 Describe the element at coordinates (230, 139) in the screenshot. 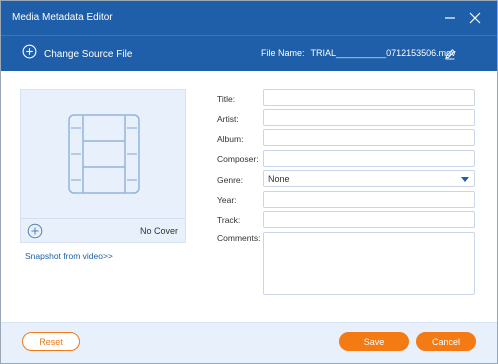

I see `album-label: Album:` at that location.